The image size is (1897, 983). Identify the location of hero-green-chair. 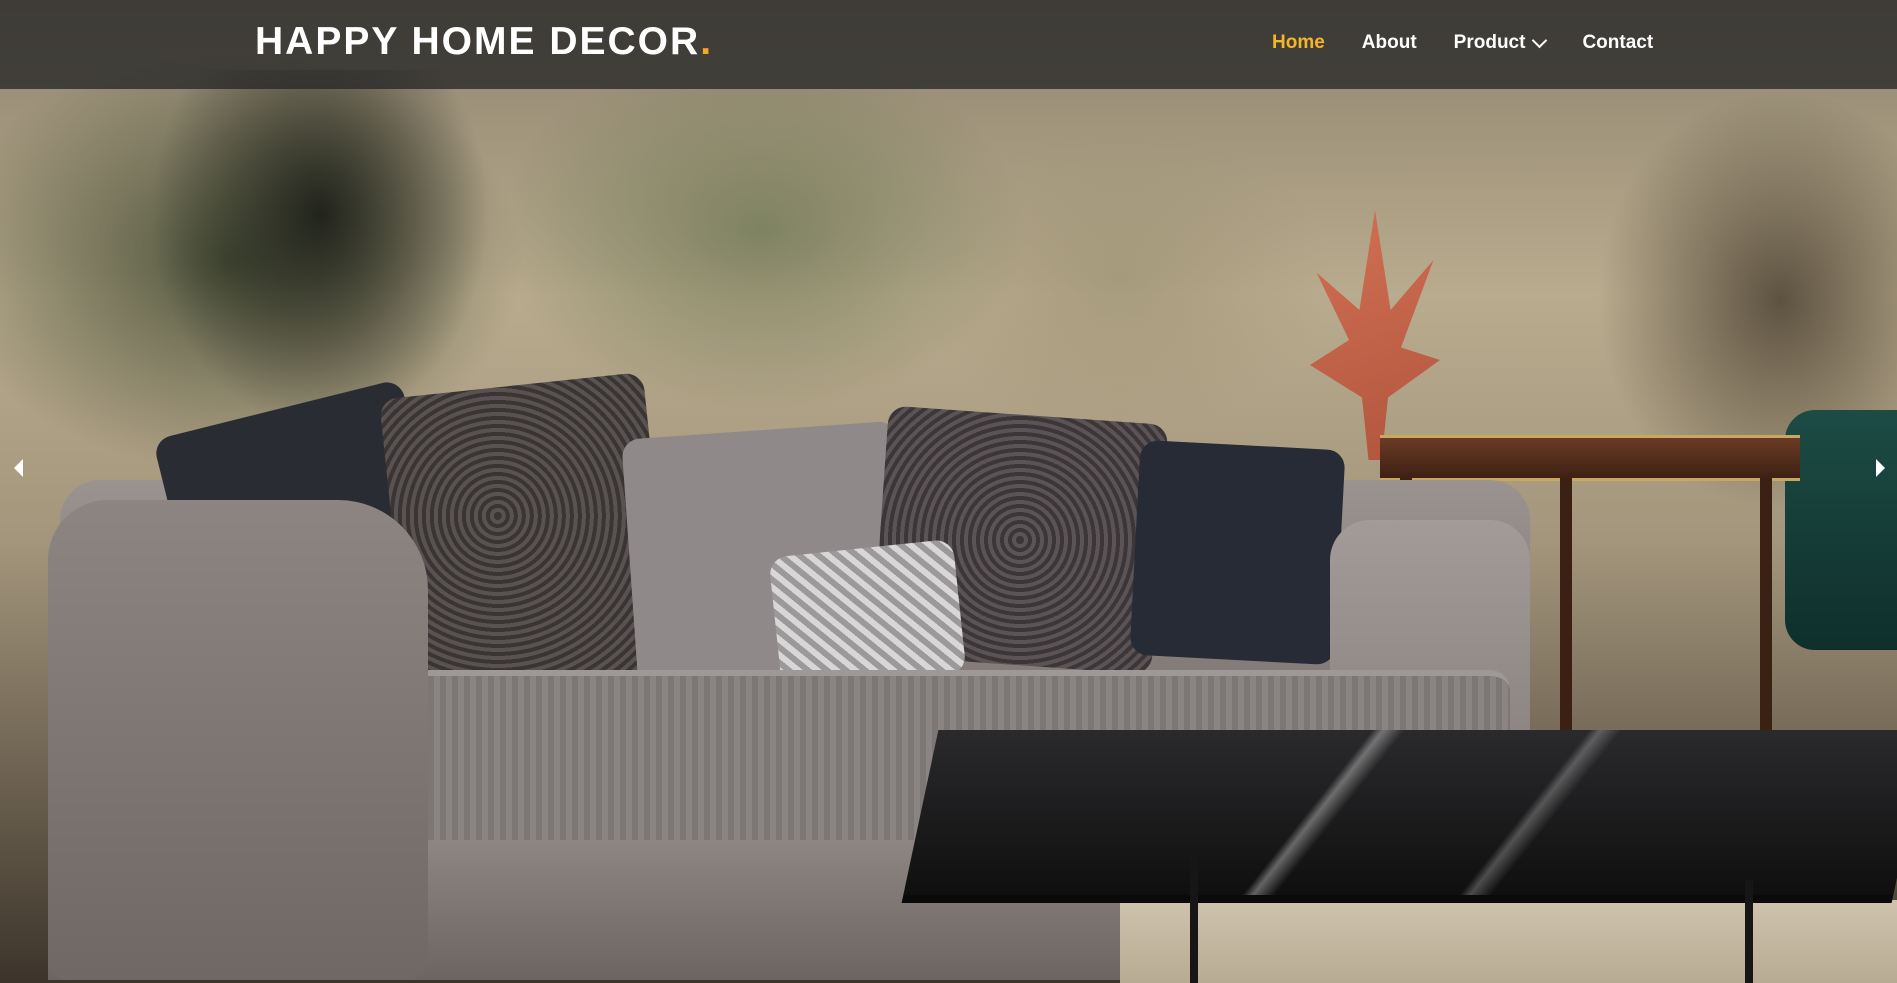
(1841, 530).